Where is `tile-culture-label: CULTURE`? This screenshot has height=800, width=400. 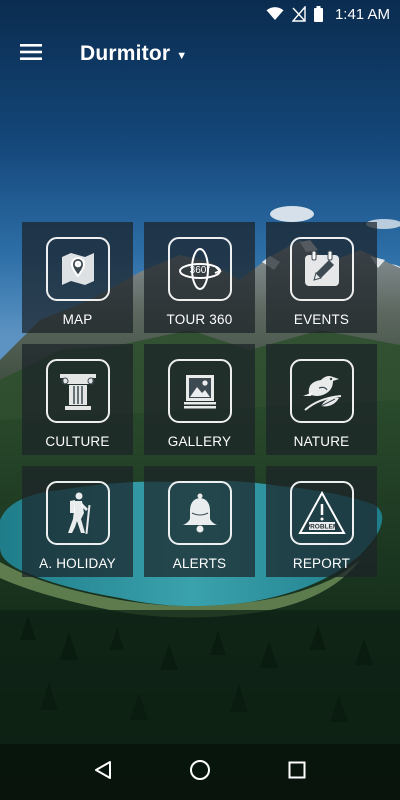 tile-culture-label: CULTURE is located at coordinates (77, 441).